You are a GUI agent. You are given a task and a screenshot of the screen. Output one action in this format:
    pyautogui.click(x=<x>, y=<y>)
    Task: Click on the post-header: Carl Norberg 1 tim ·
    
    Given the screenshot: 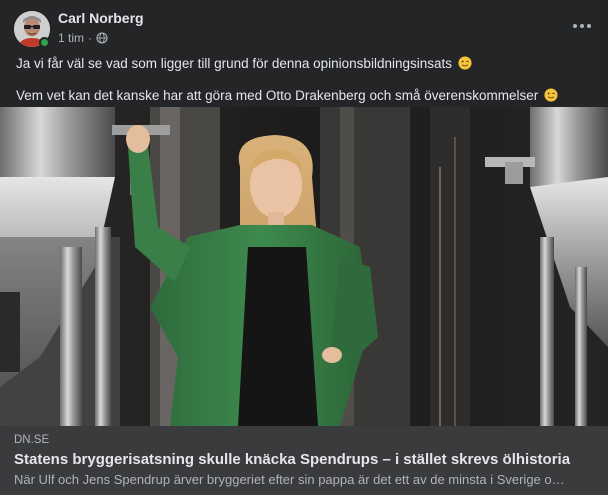 What is the action you would take?
    pyautogui.click(x=304, y=26)
    